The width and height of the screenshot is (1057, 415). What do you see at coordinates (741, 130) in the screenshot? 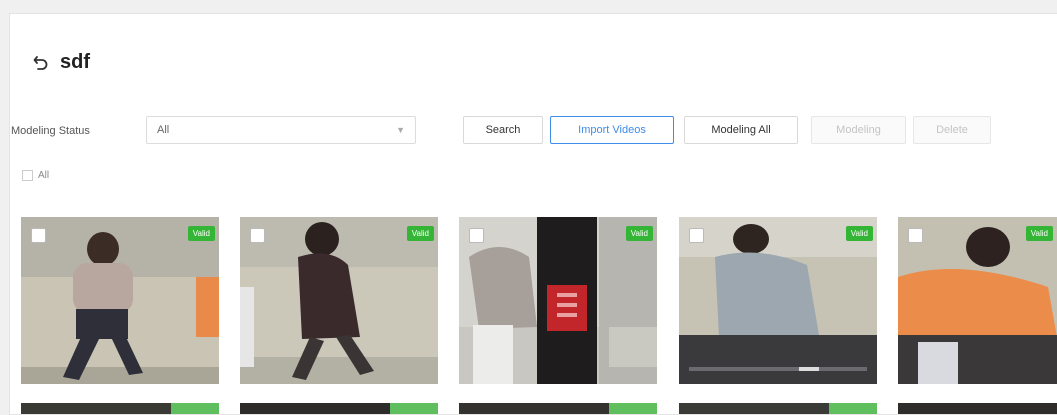
I see `modeling-all-button: Modeling All` at bounding box center [741, 130].